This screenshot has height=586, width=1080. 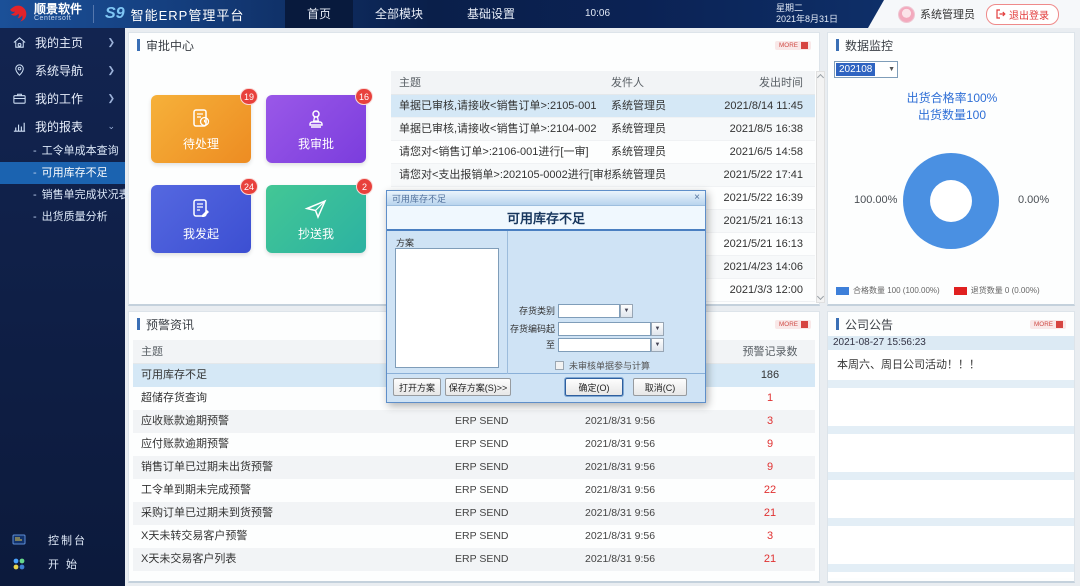 What do you see at coordinates (626, 310) in the screenshot?
I see `category-dropdown-button: ▼` at bounding box center [626, 310].